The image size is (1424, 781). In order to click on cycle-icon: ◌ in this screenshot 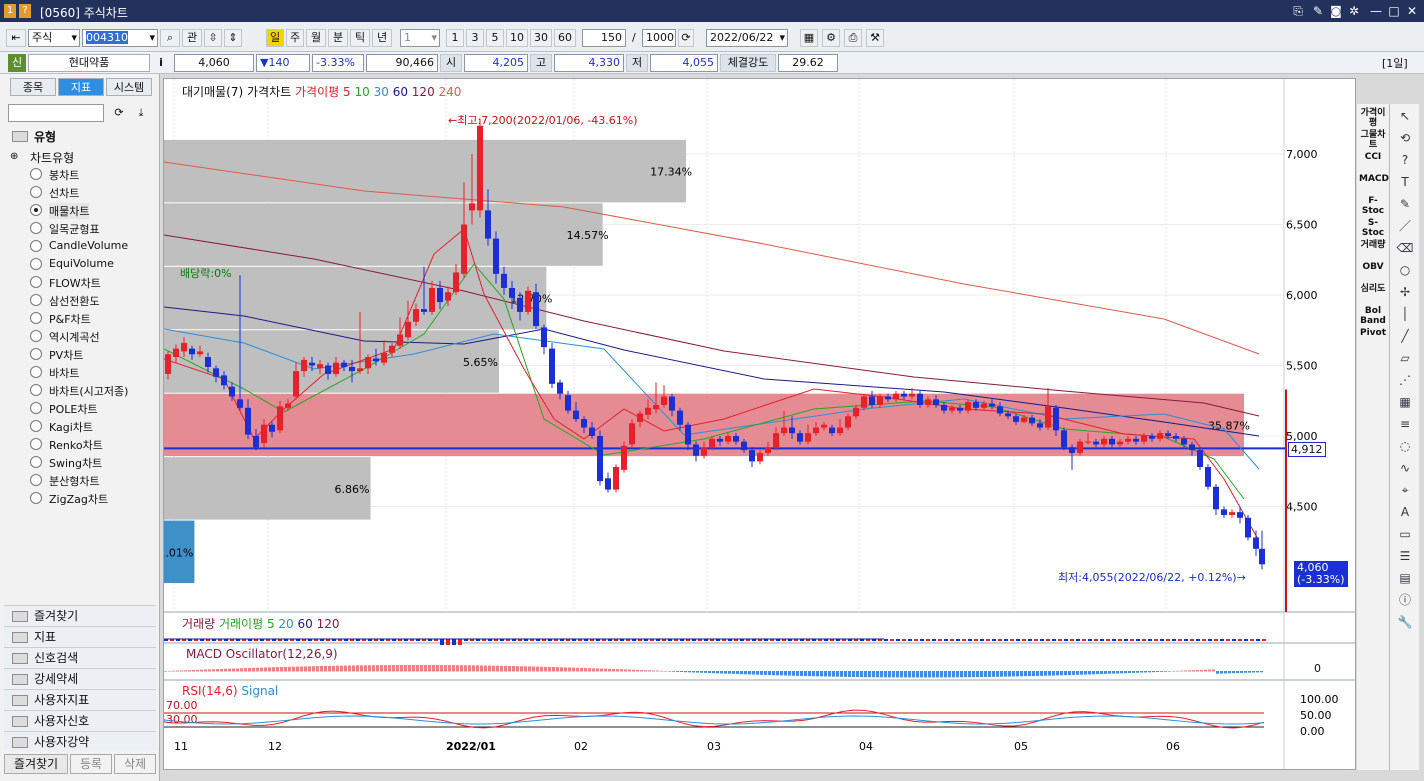, I will do `click(1405, 446)`.